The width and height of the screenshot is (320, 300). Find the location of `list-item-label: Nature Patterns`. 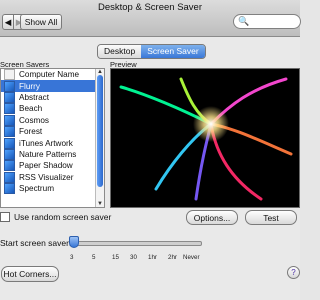

list-item-label: Nature Patterns is located at coordinates (48, 154).